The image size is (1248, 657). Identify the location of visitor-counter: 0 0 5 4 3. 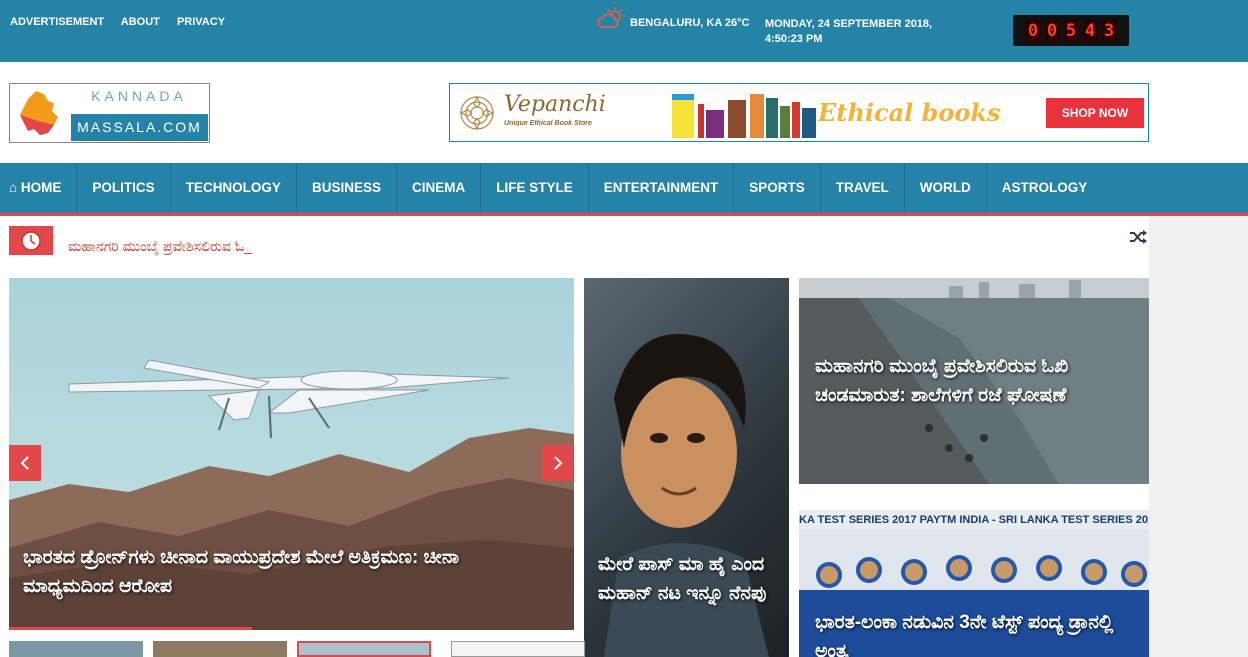
(1071, 30).